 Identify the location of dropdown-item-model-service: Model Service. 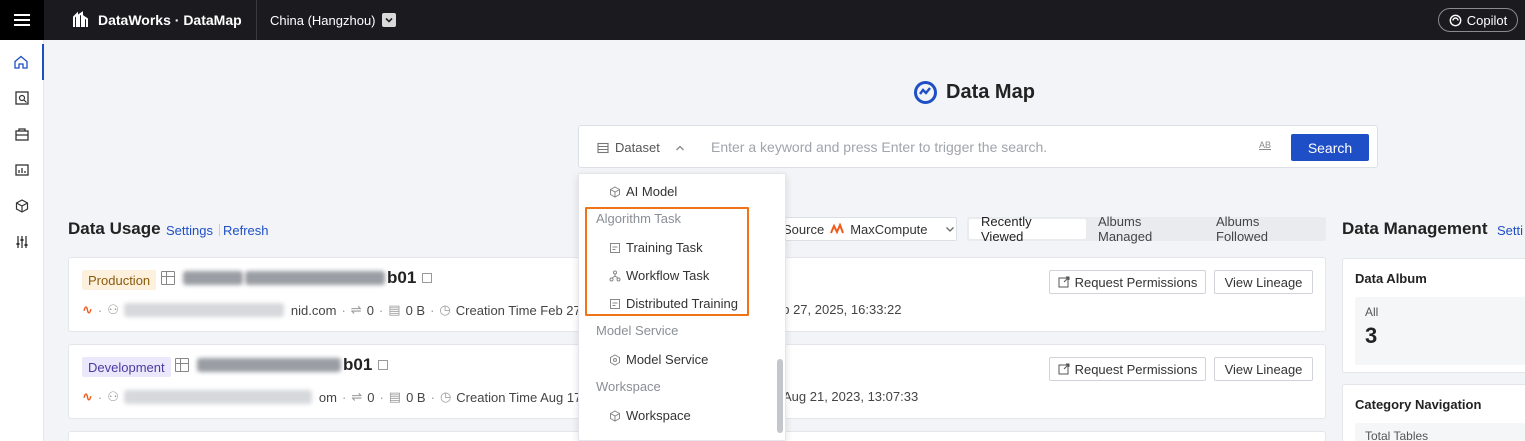
(658, 359).